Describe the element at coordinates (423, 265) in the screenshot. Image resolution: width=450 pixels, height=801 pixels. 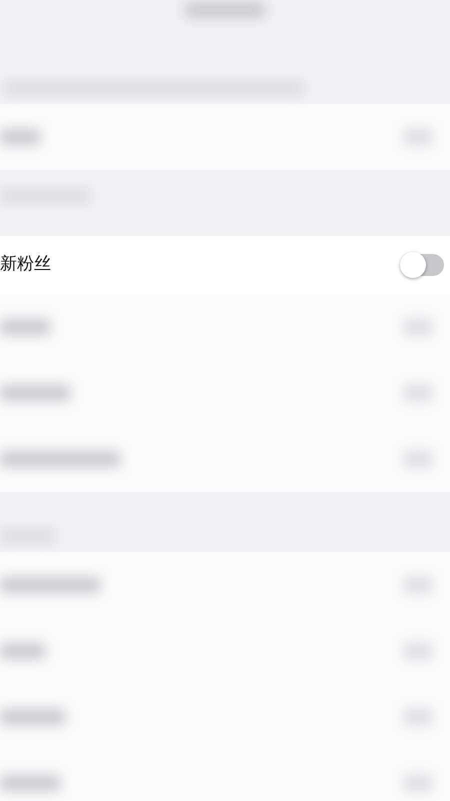
I see `toggle-switch` at that location.